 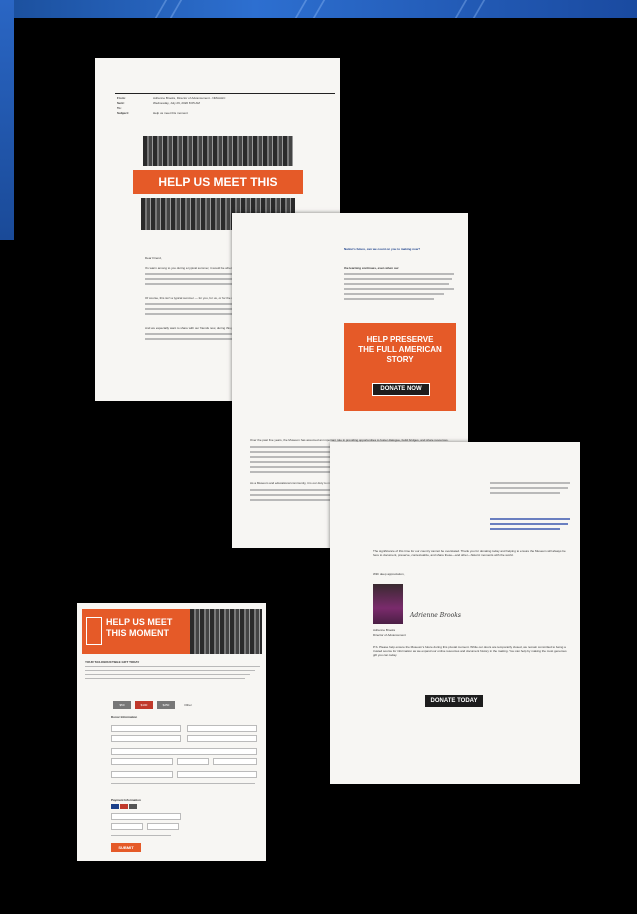 I want to click on email-field, so click(x=146, y=738).